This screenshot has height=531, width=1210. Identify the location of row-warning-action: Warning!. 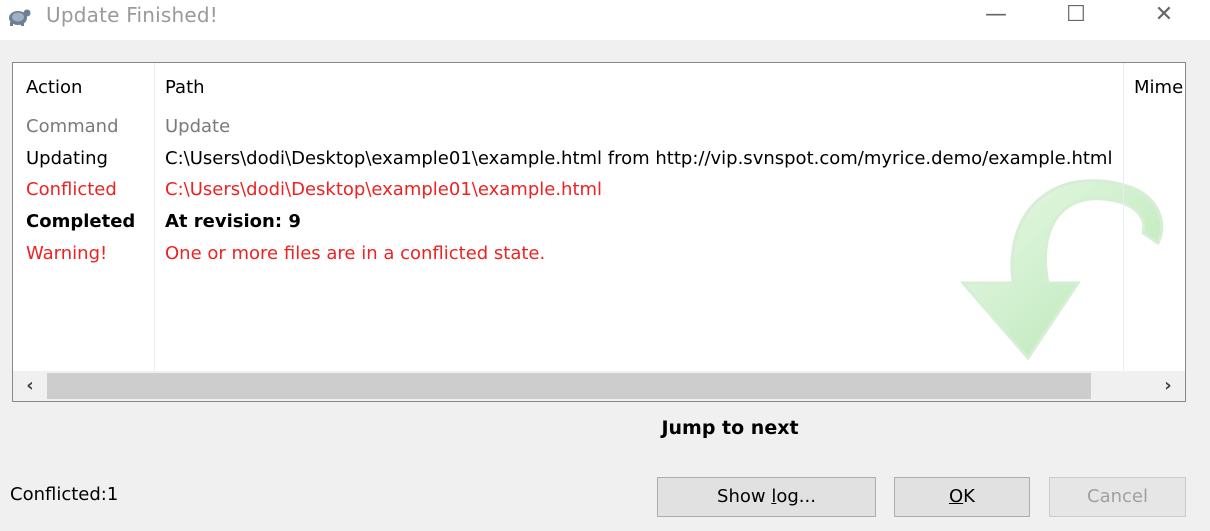
(67, 253).